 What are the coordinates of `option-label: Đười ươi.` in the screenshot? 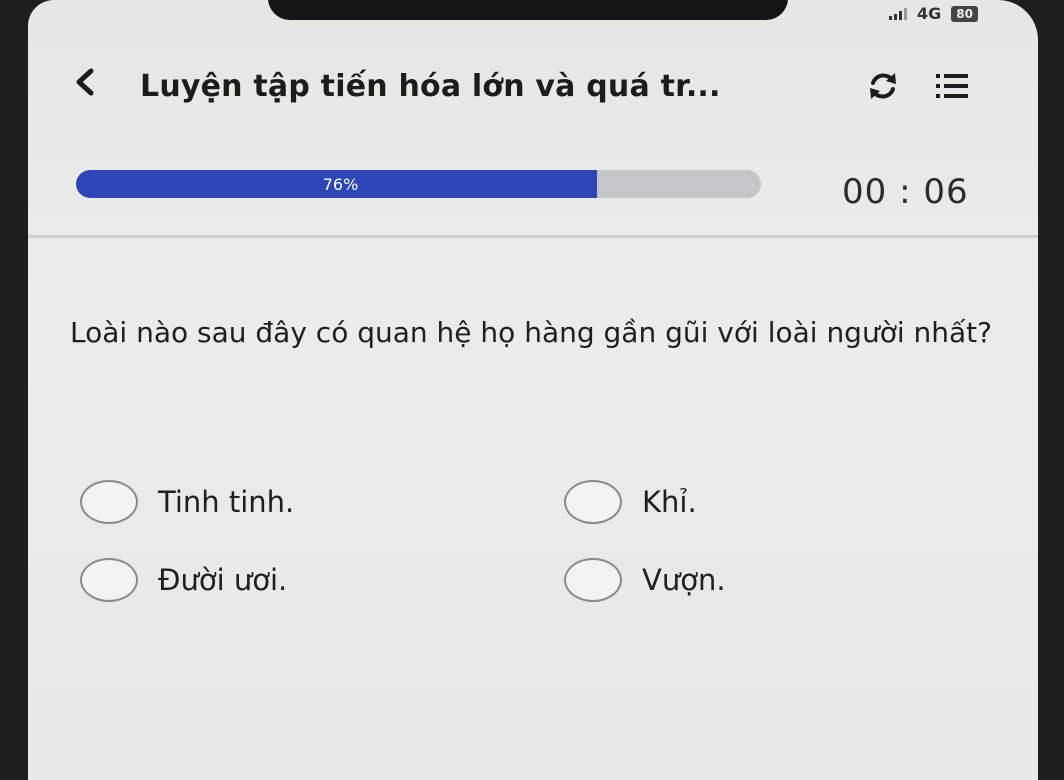 It's located at (223, 580).